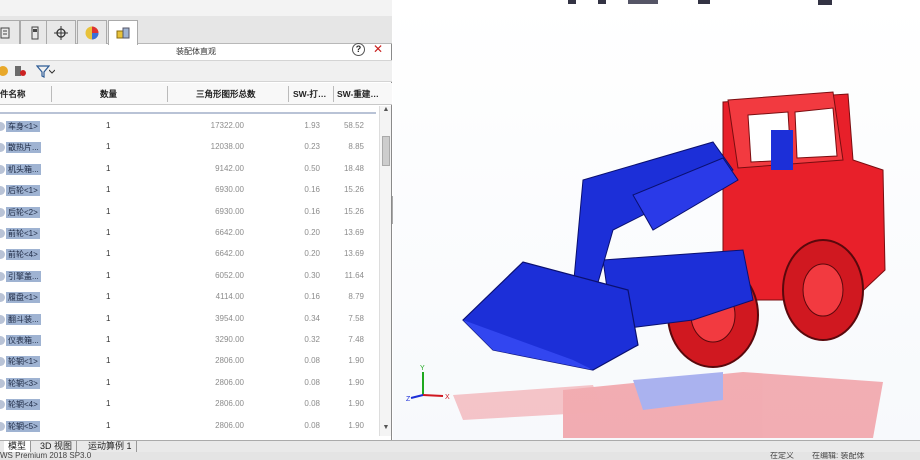  Describe the element at coordinates (189, 233) in the screenshot. I see `table-row: 前轮<1> 1 6642.00 0.20 13.69` at that location.